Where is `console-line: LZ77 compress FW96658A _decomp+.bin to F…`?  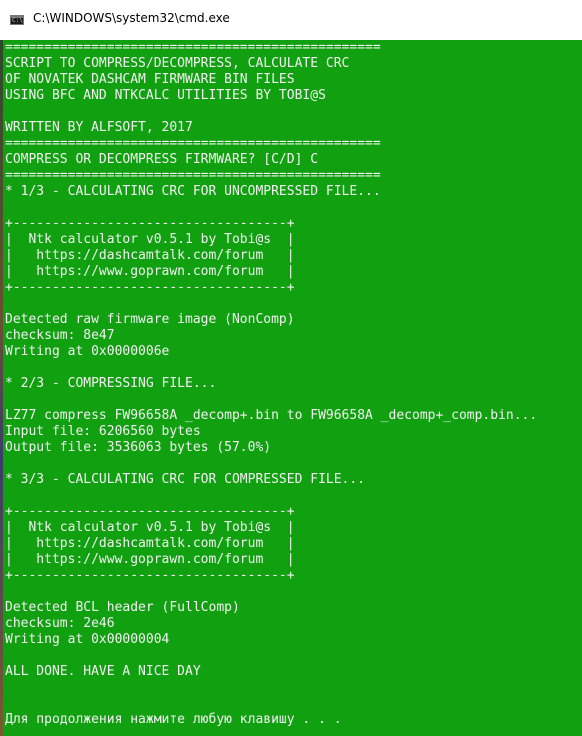 console-line: LZ77 compress FW96658A _decomp+.bin to F… is located at coordinates (271, 415).